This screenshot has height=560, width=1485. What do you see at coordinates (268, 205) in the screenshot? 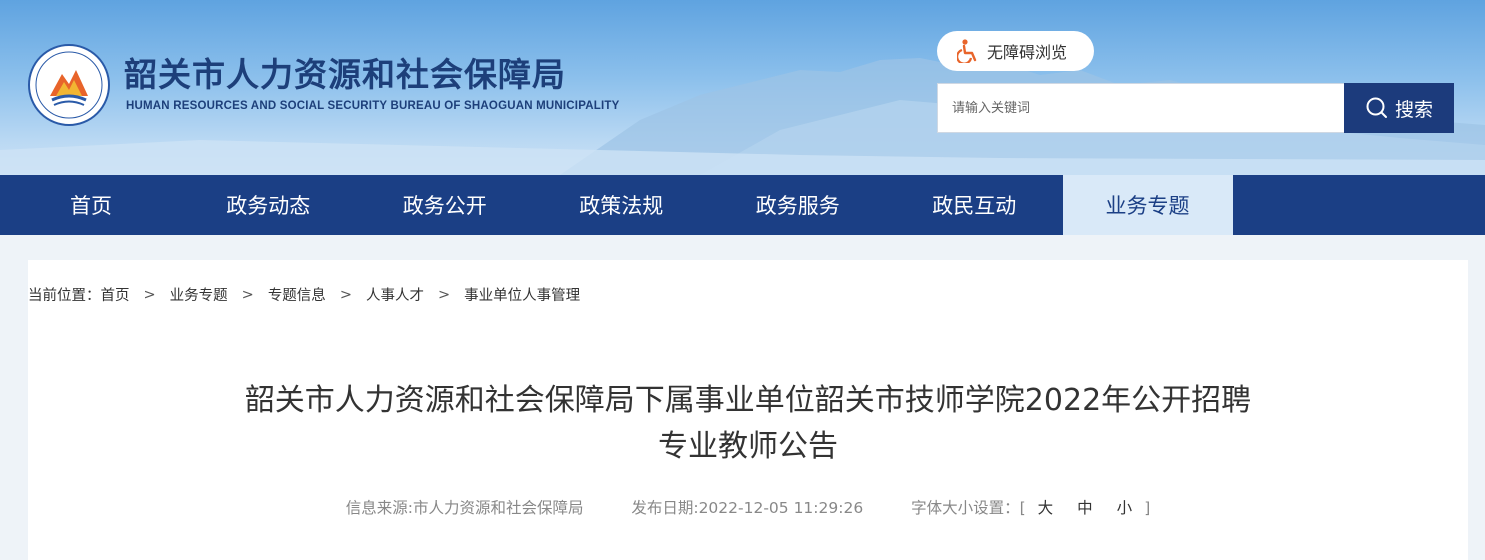
I see `nav-item-news: 政务动态` at bounding box center [268, 205].